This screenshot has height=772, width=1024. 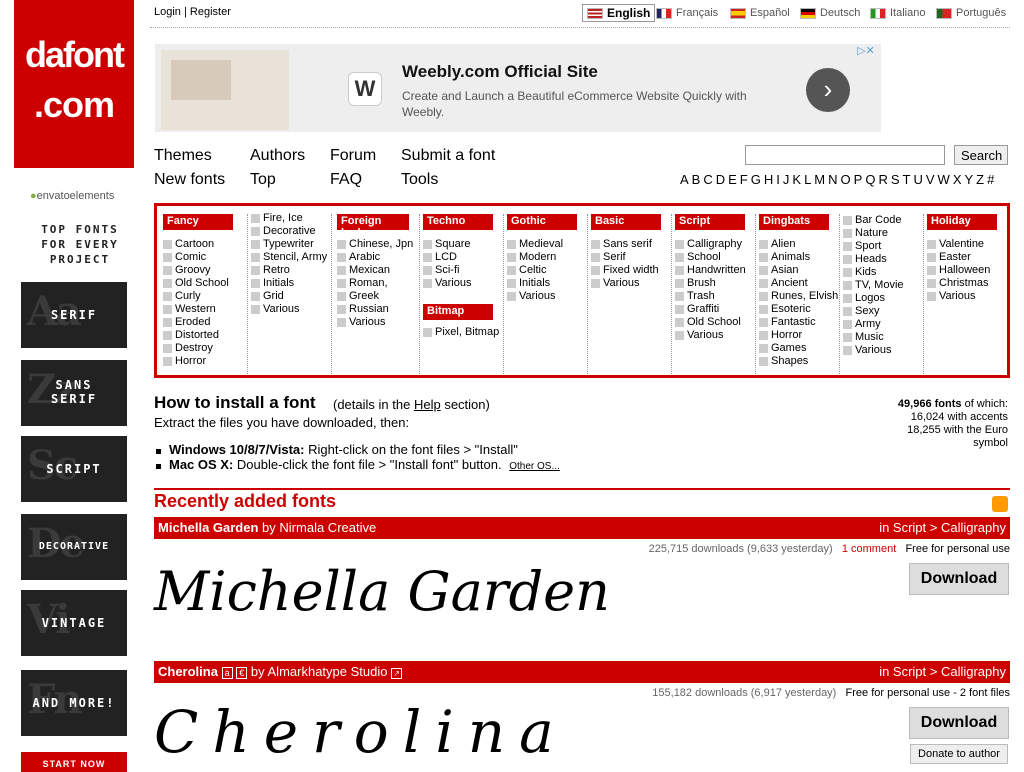 What do you see at coordinates (710, 283) in the screenshot?
I see `category-item: Brush` at bounding box center [710, 283].